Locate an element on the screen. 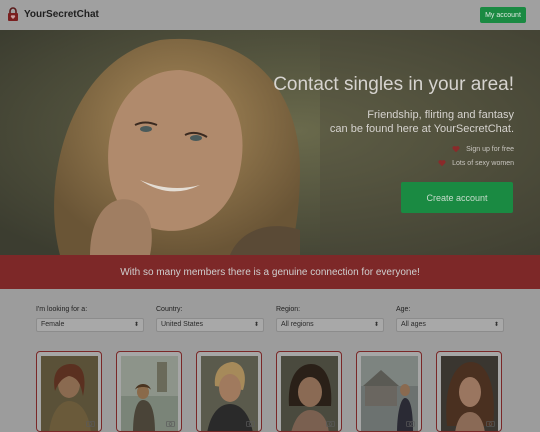  filter-region: Region: All regions ⬍ is located at coordinates (330, 319).